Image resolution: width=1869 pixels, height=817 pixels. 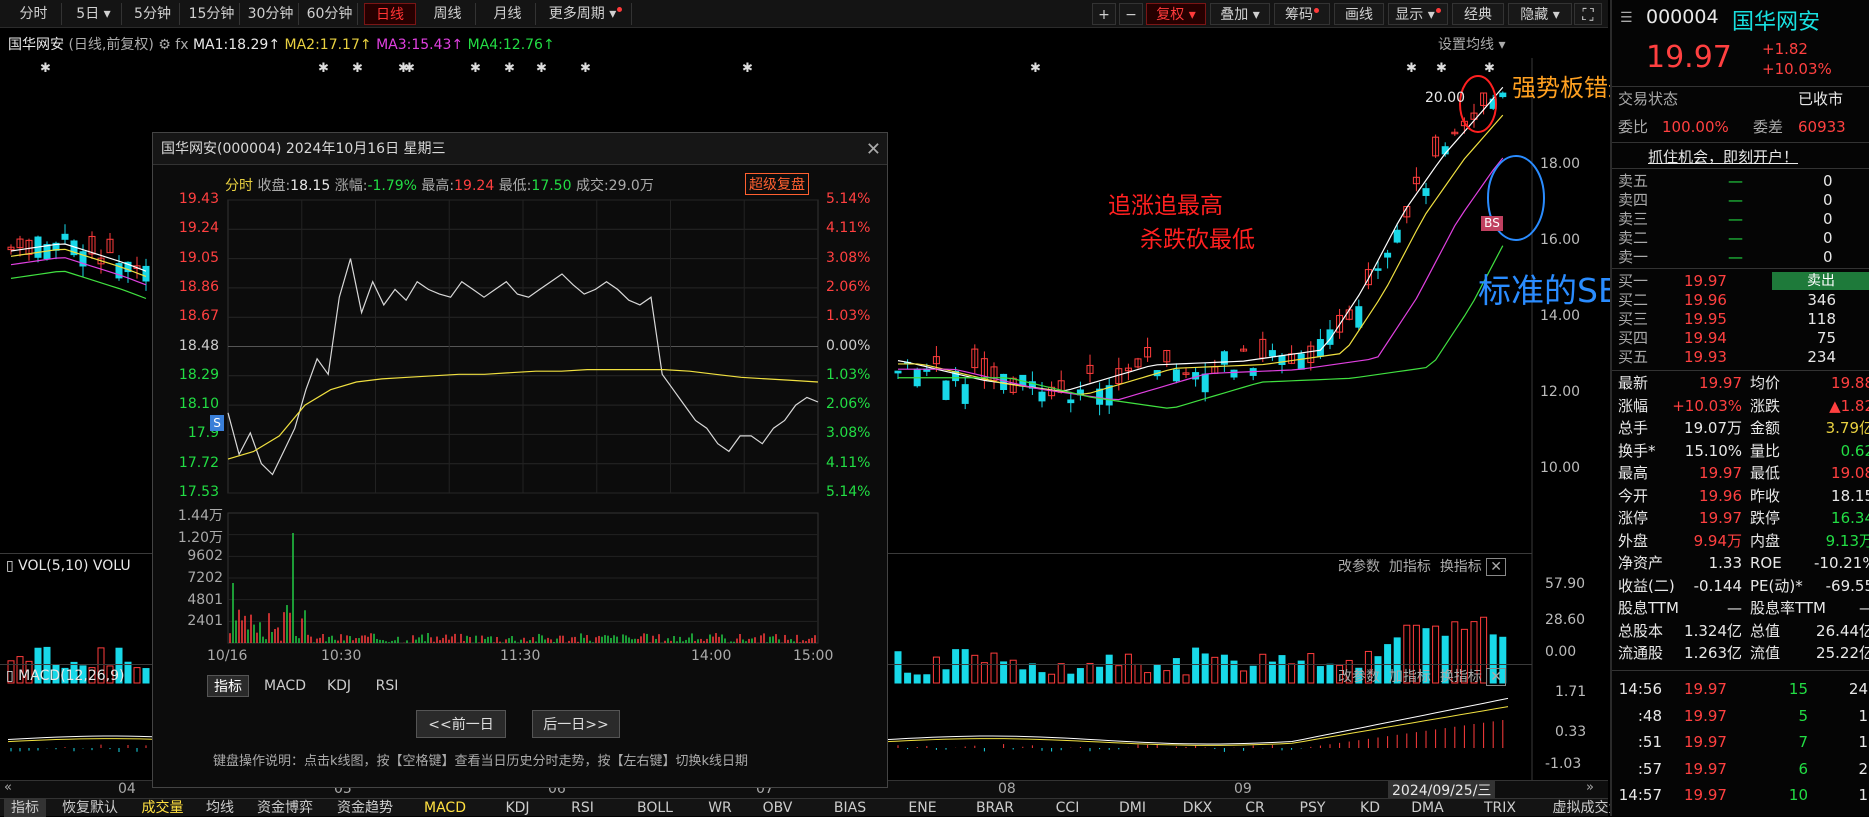 I want to click on indicator-tab: RSI, so click(x=582, y=808).